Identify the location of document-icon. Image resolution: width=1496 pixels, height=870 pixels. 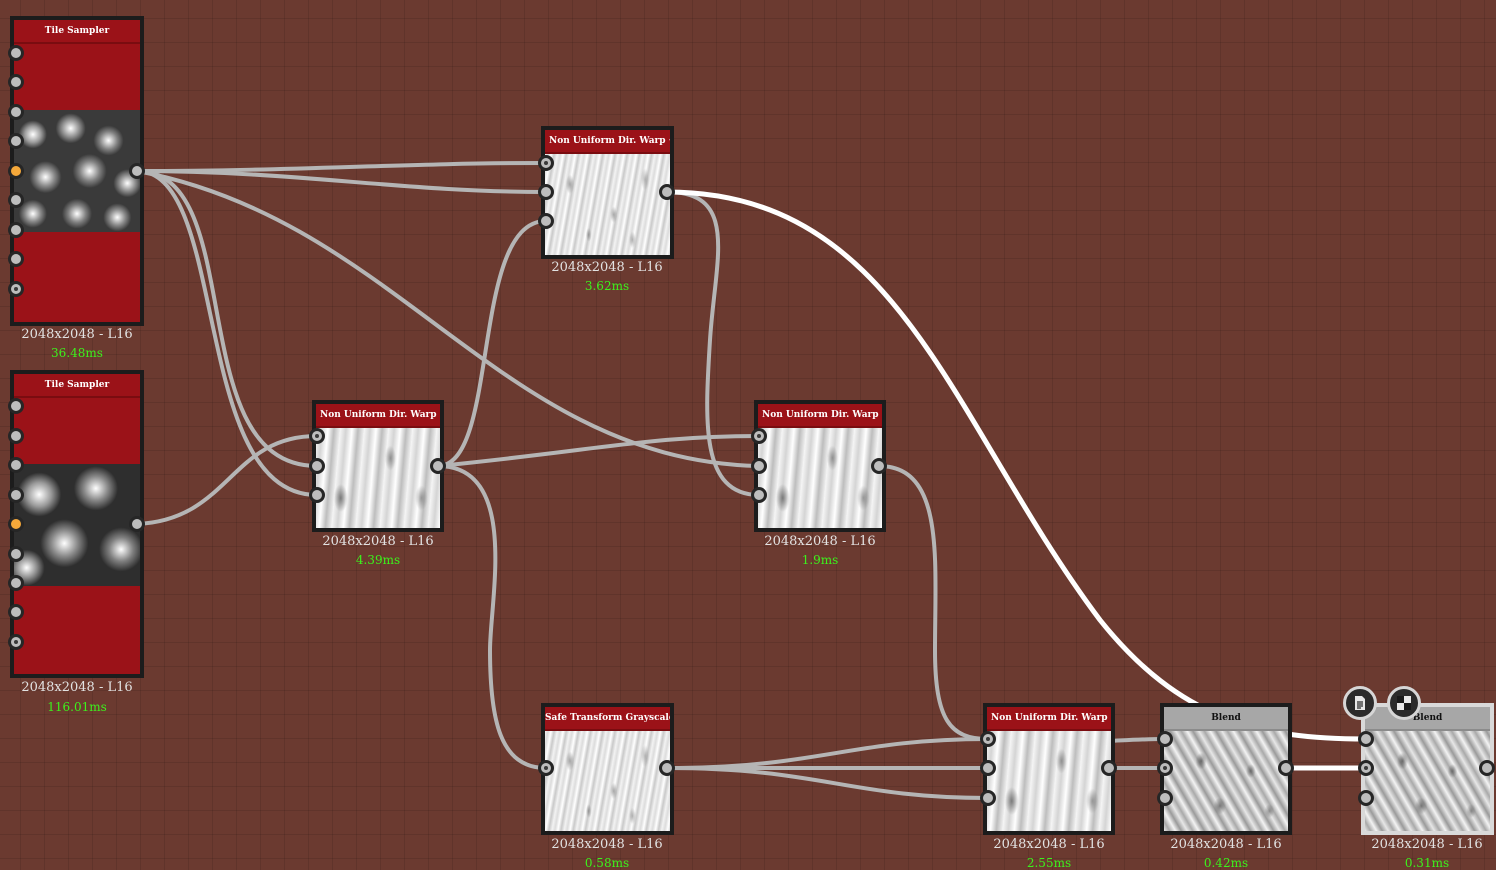
(1360, 703).